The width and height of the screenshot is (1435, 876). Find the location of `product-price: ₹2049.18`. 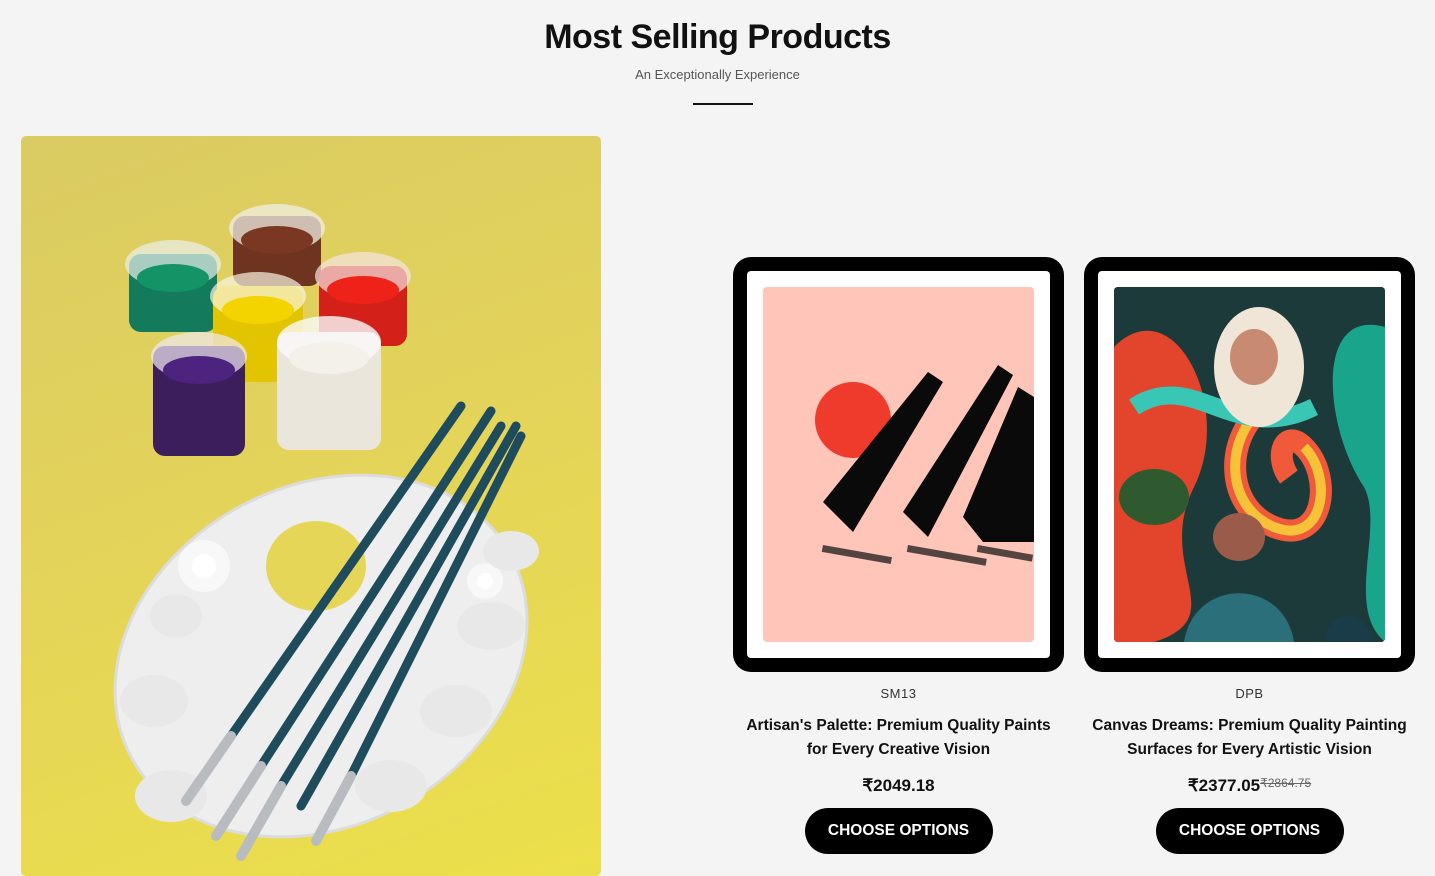

product-price: ₹2049.18 is located at coordinates (898, 785).